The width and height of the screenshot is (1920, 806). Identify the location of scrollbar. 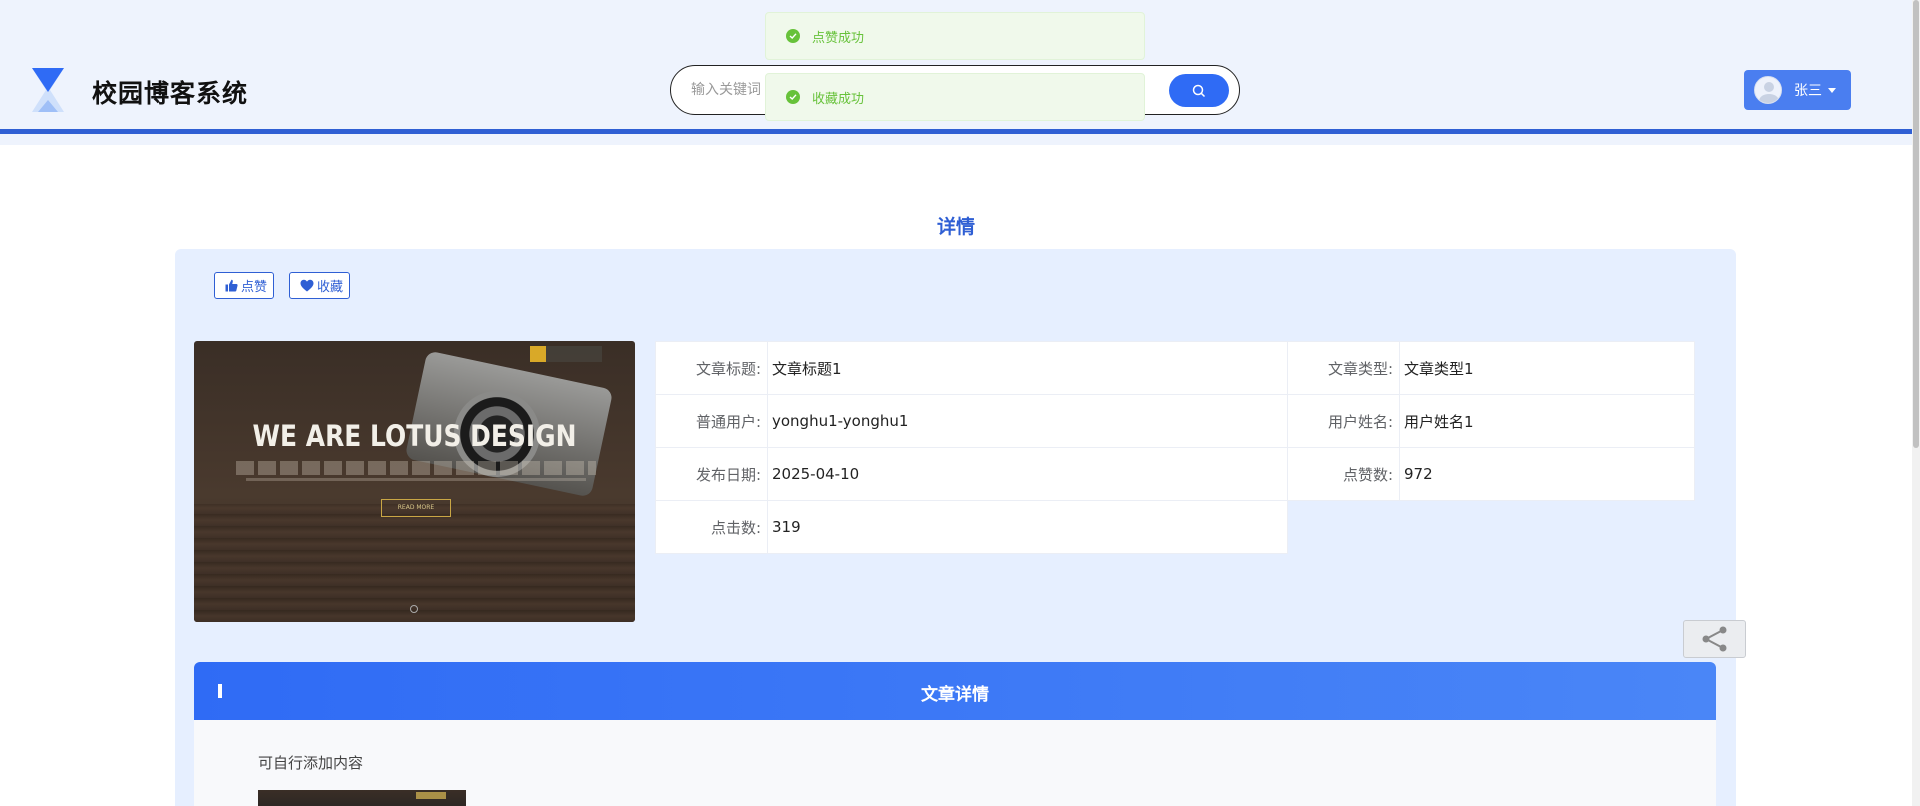
(1916, 403).